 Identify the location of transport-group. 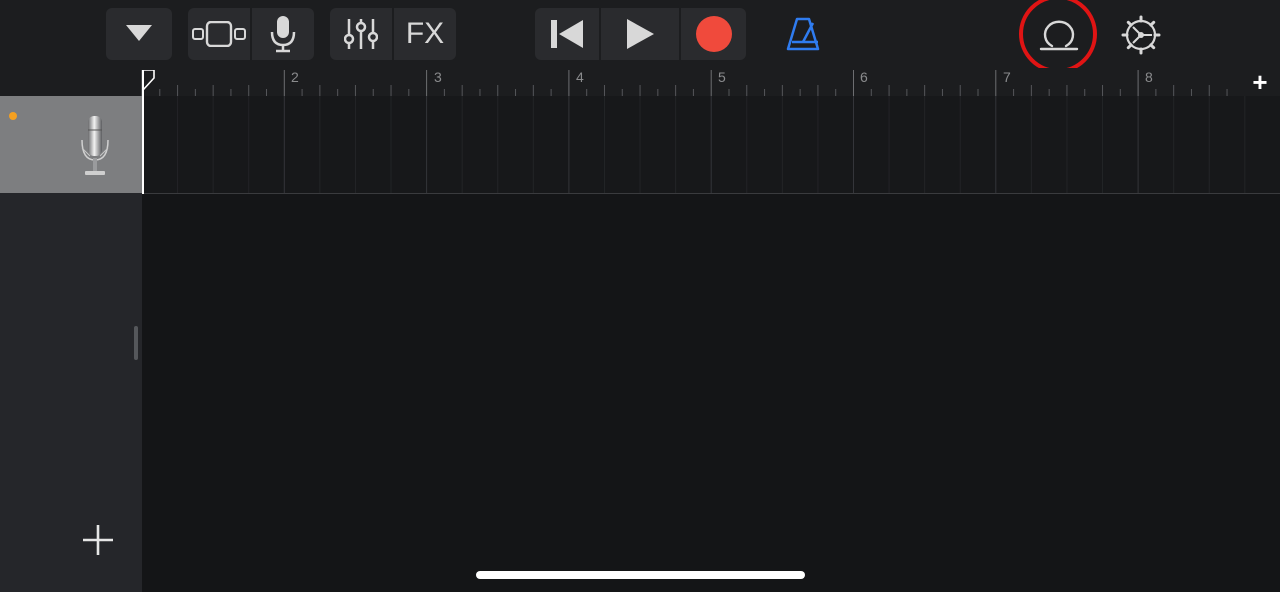
(640, 34).